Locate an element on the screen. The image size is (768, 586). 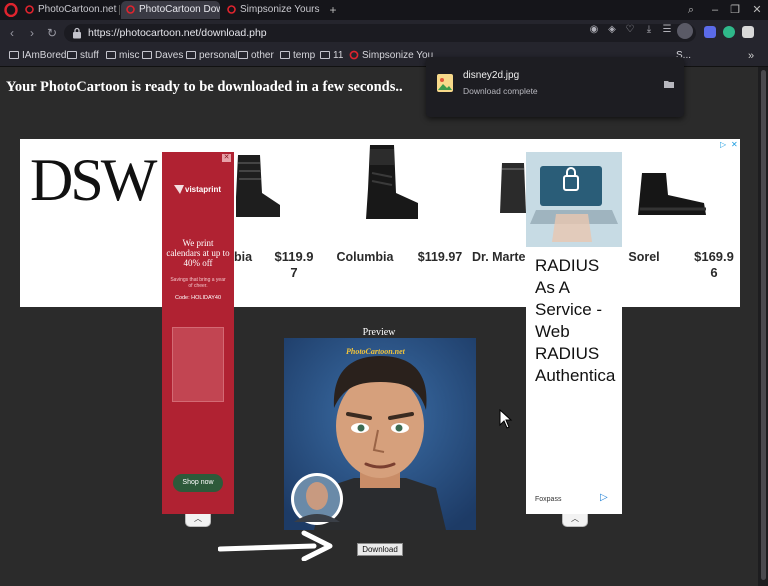
url-text: https://photocartoon.net/download.php is located at coordinates (177, 33).